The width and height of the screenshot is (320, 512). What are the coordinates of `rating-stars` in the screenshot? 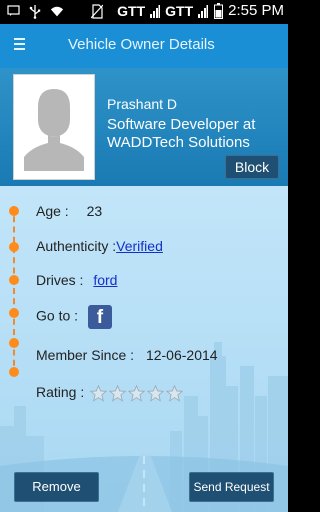 It's located at (137, 393).